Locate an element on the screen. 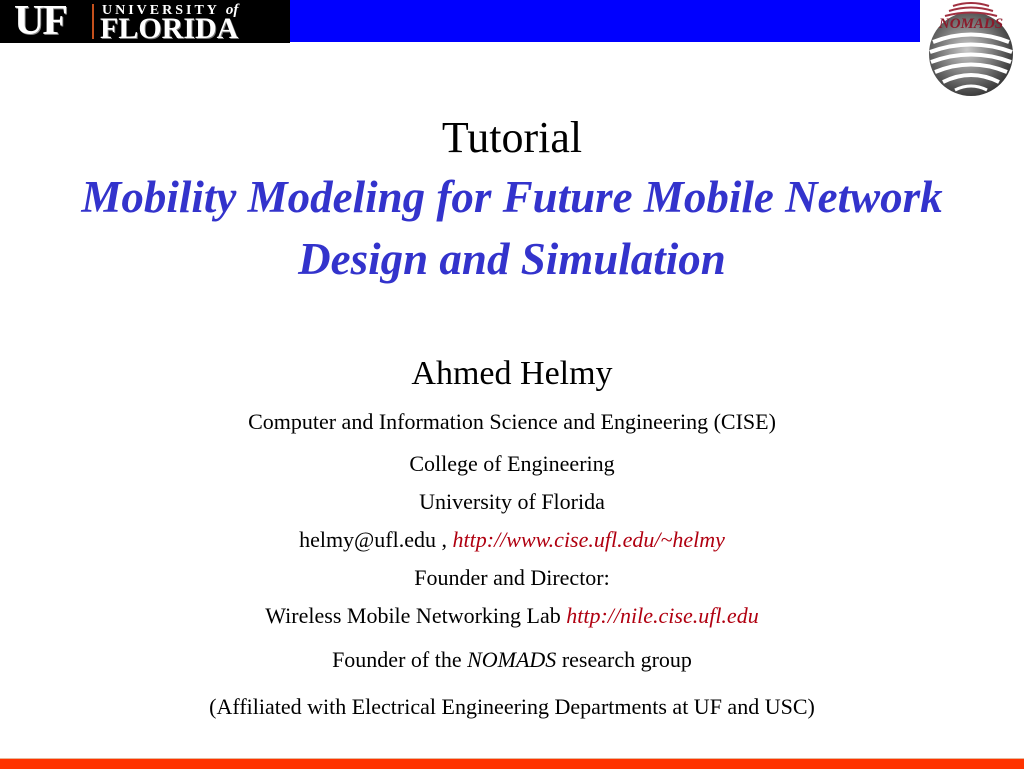 Image resolution: width=1024 pixels, height=769 pixels. university-of-florida-logo: UF UNIVERSITY of FLORIDA is located at coordinates (145, 21).